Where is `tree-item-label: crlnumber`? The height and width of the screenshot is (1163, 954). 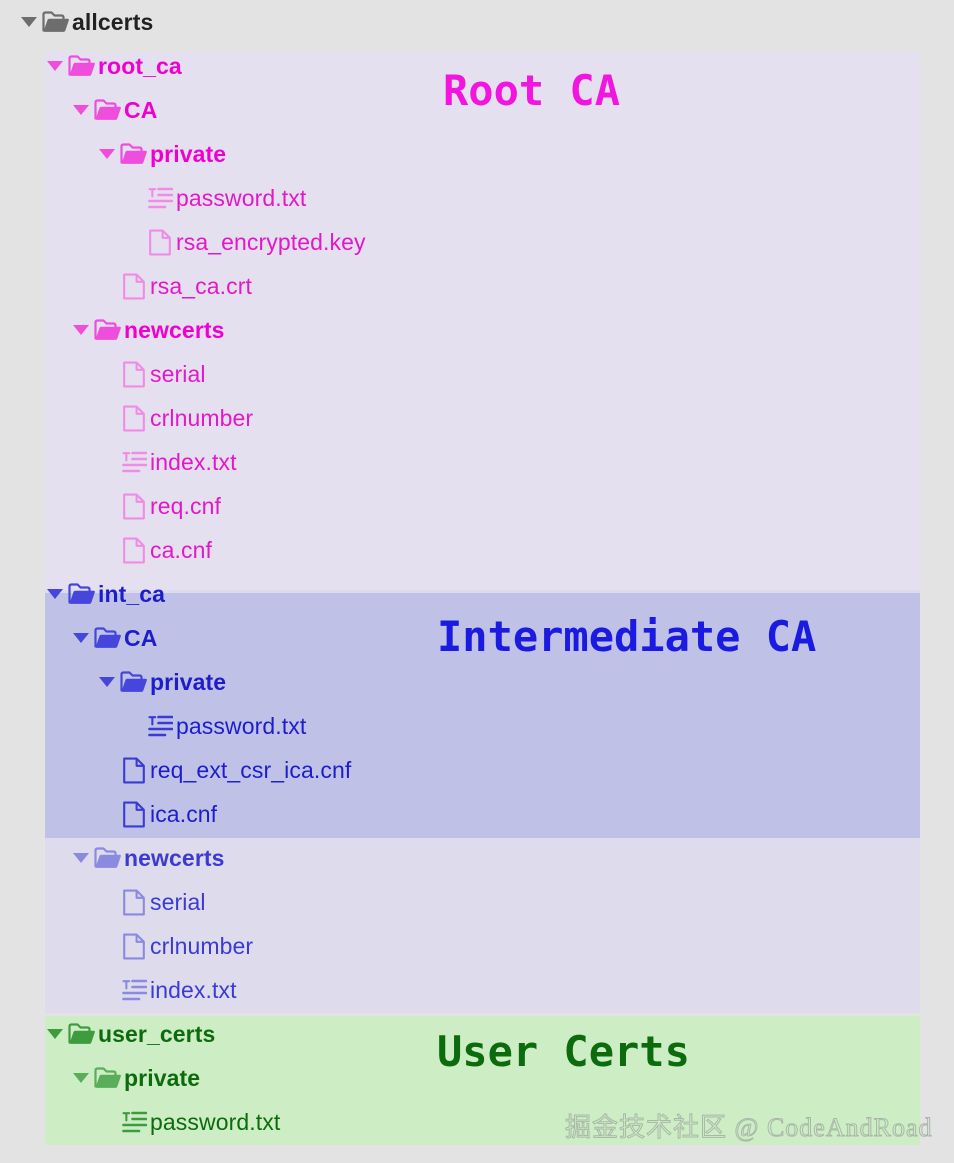 tree-item-label: crlnumber is located at coordinates (202, 417).